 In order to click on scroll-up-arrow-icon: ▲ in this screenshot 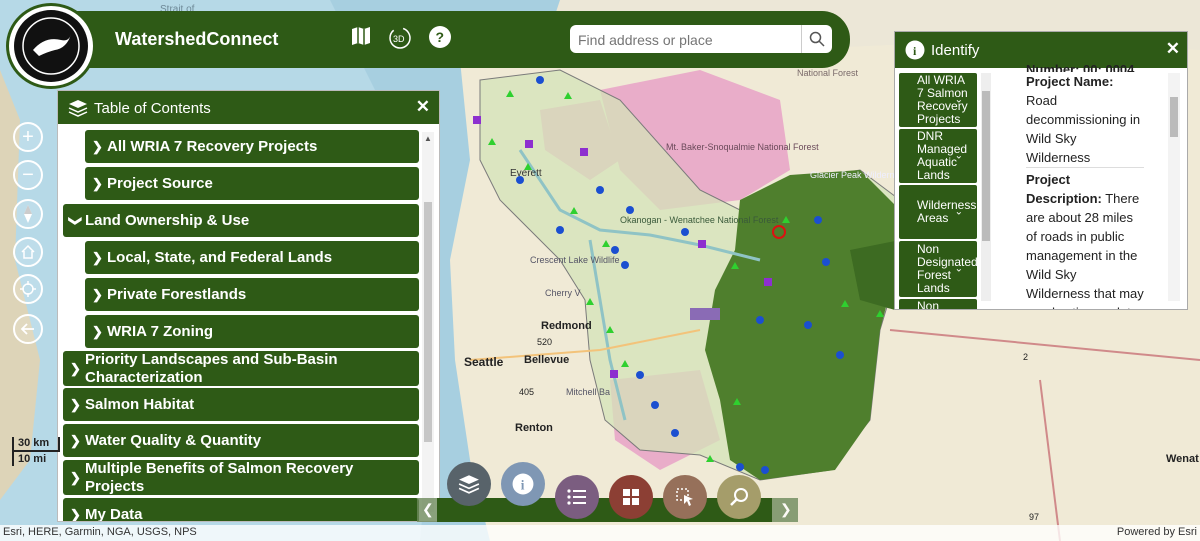, I will do `click(428, 138)`.